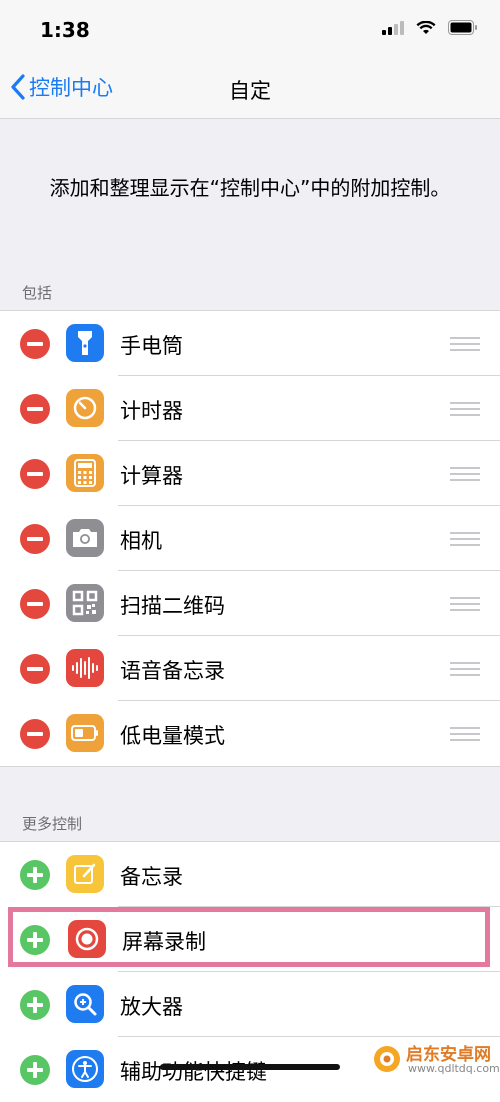 The image size is (500, 1102). I want to click on list-item-label: 扫描二维码, so click(172, 606).